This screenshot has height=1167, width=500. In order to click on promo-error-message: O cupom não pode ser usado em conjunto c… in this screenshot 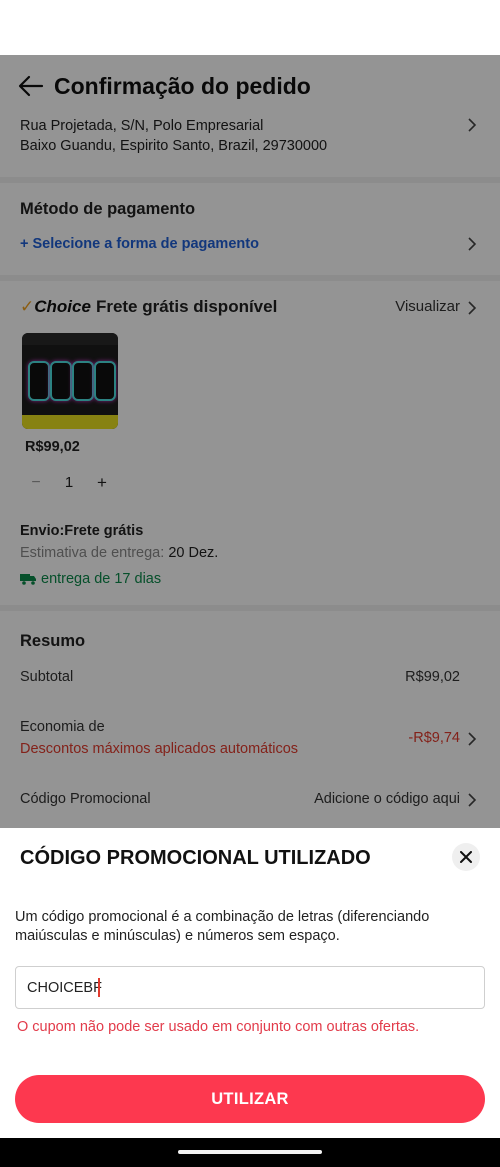, I will do `click(218, 1027)`.